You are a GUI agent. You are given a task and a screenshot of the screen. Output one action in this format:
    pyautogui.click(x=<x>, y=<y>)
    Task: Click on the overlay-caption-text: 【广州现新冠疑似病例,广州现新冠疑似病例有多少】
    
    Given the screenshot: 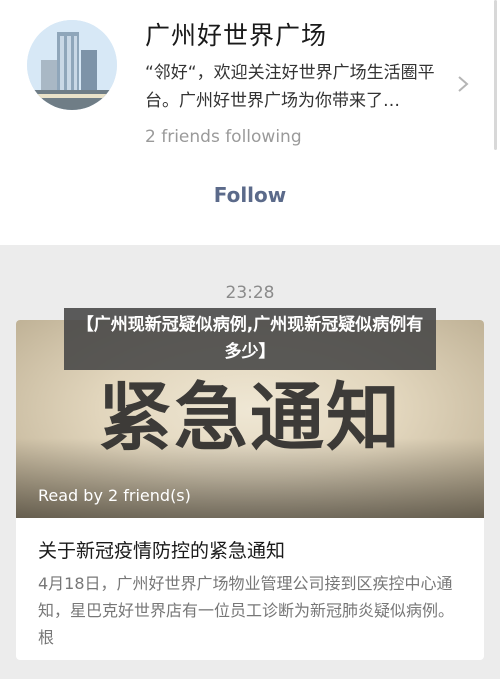 What is the action you would take?
    pyautogui.click(x=250, y=338)
    